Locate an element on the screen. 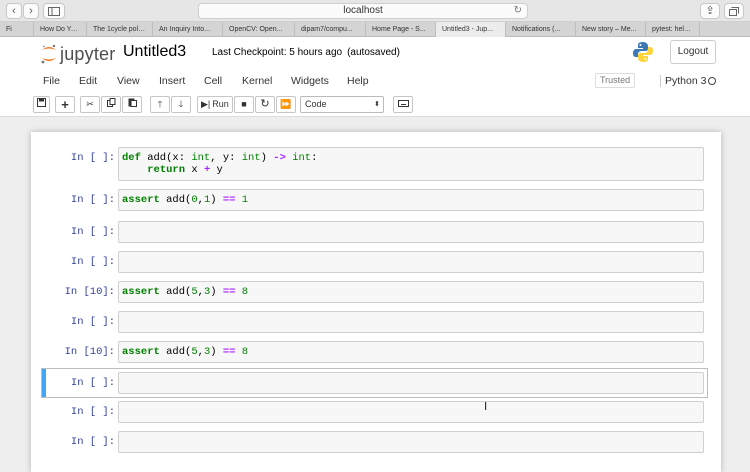 The height and width of the screenshot is (472, 750). share-icon: ⇪ is located at coordinates (710, 11).